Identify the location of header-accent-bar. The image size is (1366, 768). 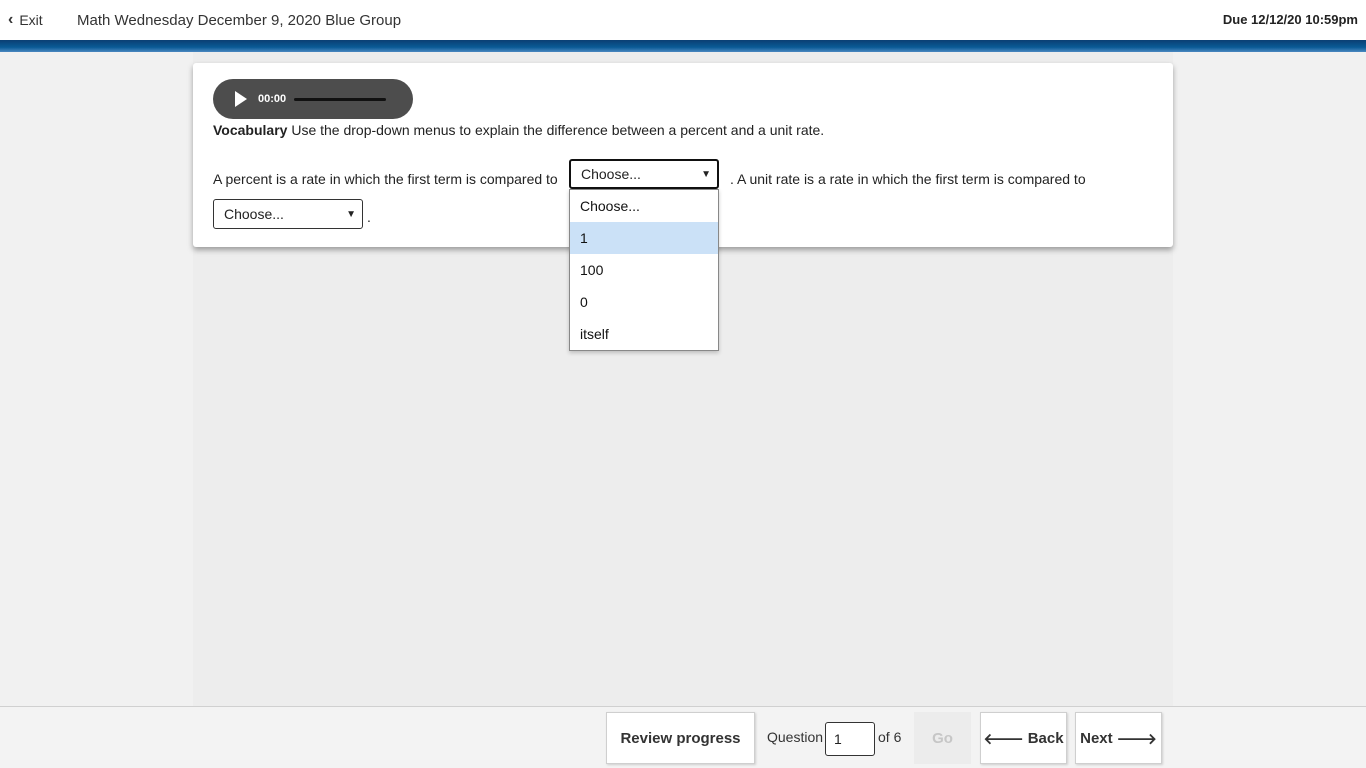
(683, 46).